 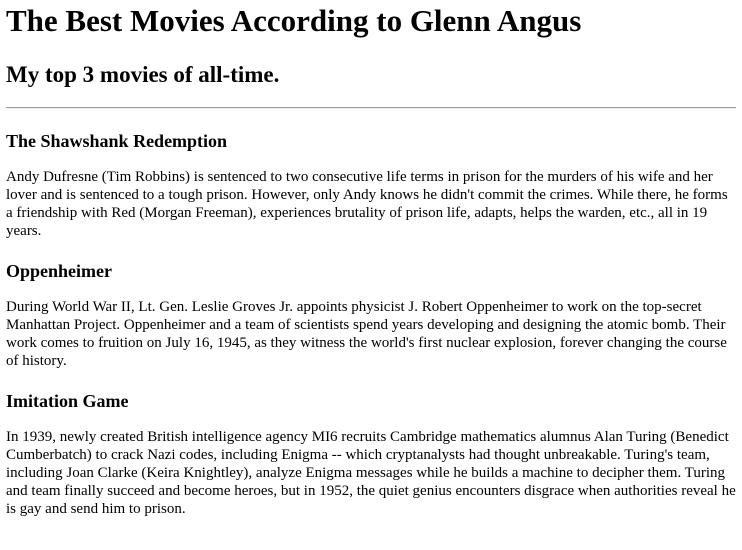 I want to click on movie-title: Imitation Game, so click(x=67, y=401).